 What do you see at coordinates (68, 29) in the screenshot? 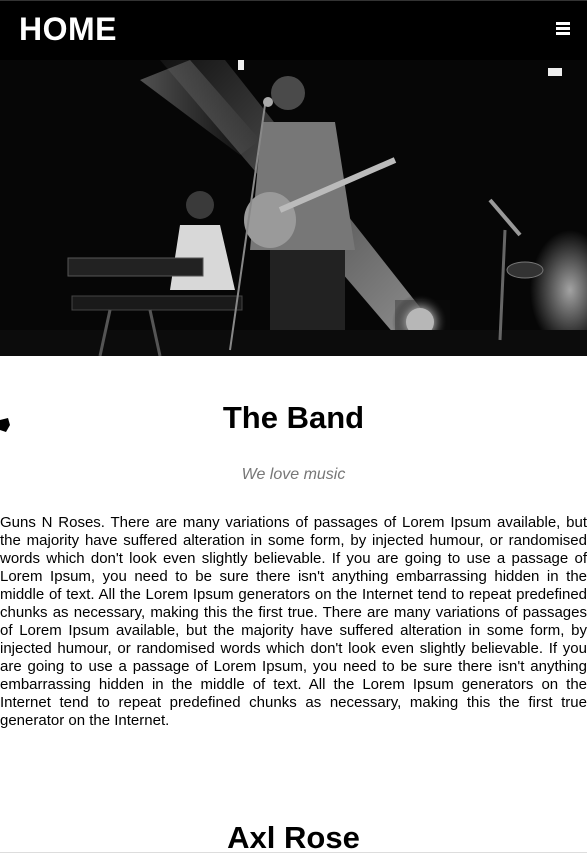
I see `nav-home-link: HOME` at bounding box center [68, 29].